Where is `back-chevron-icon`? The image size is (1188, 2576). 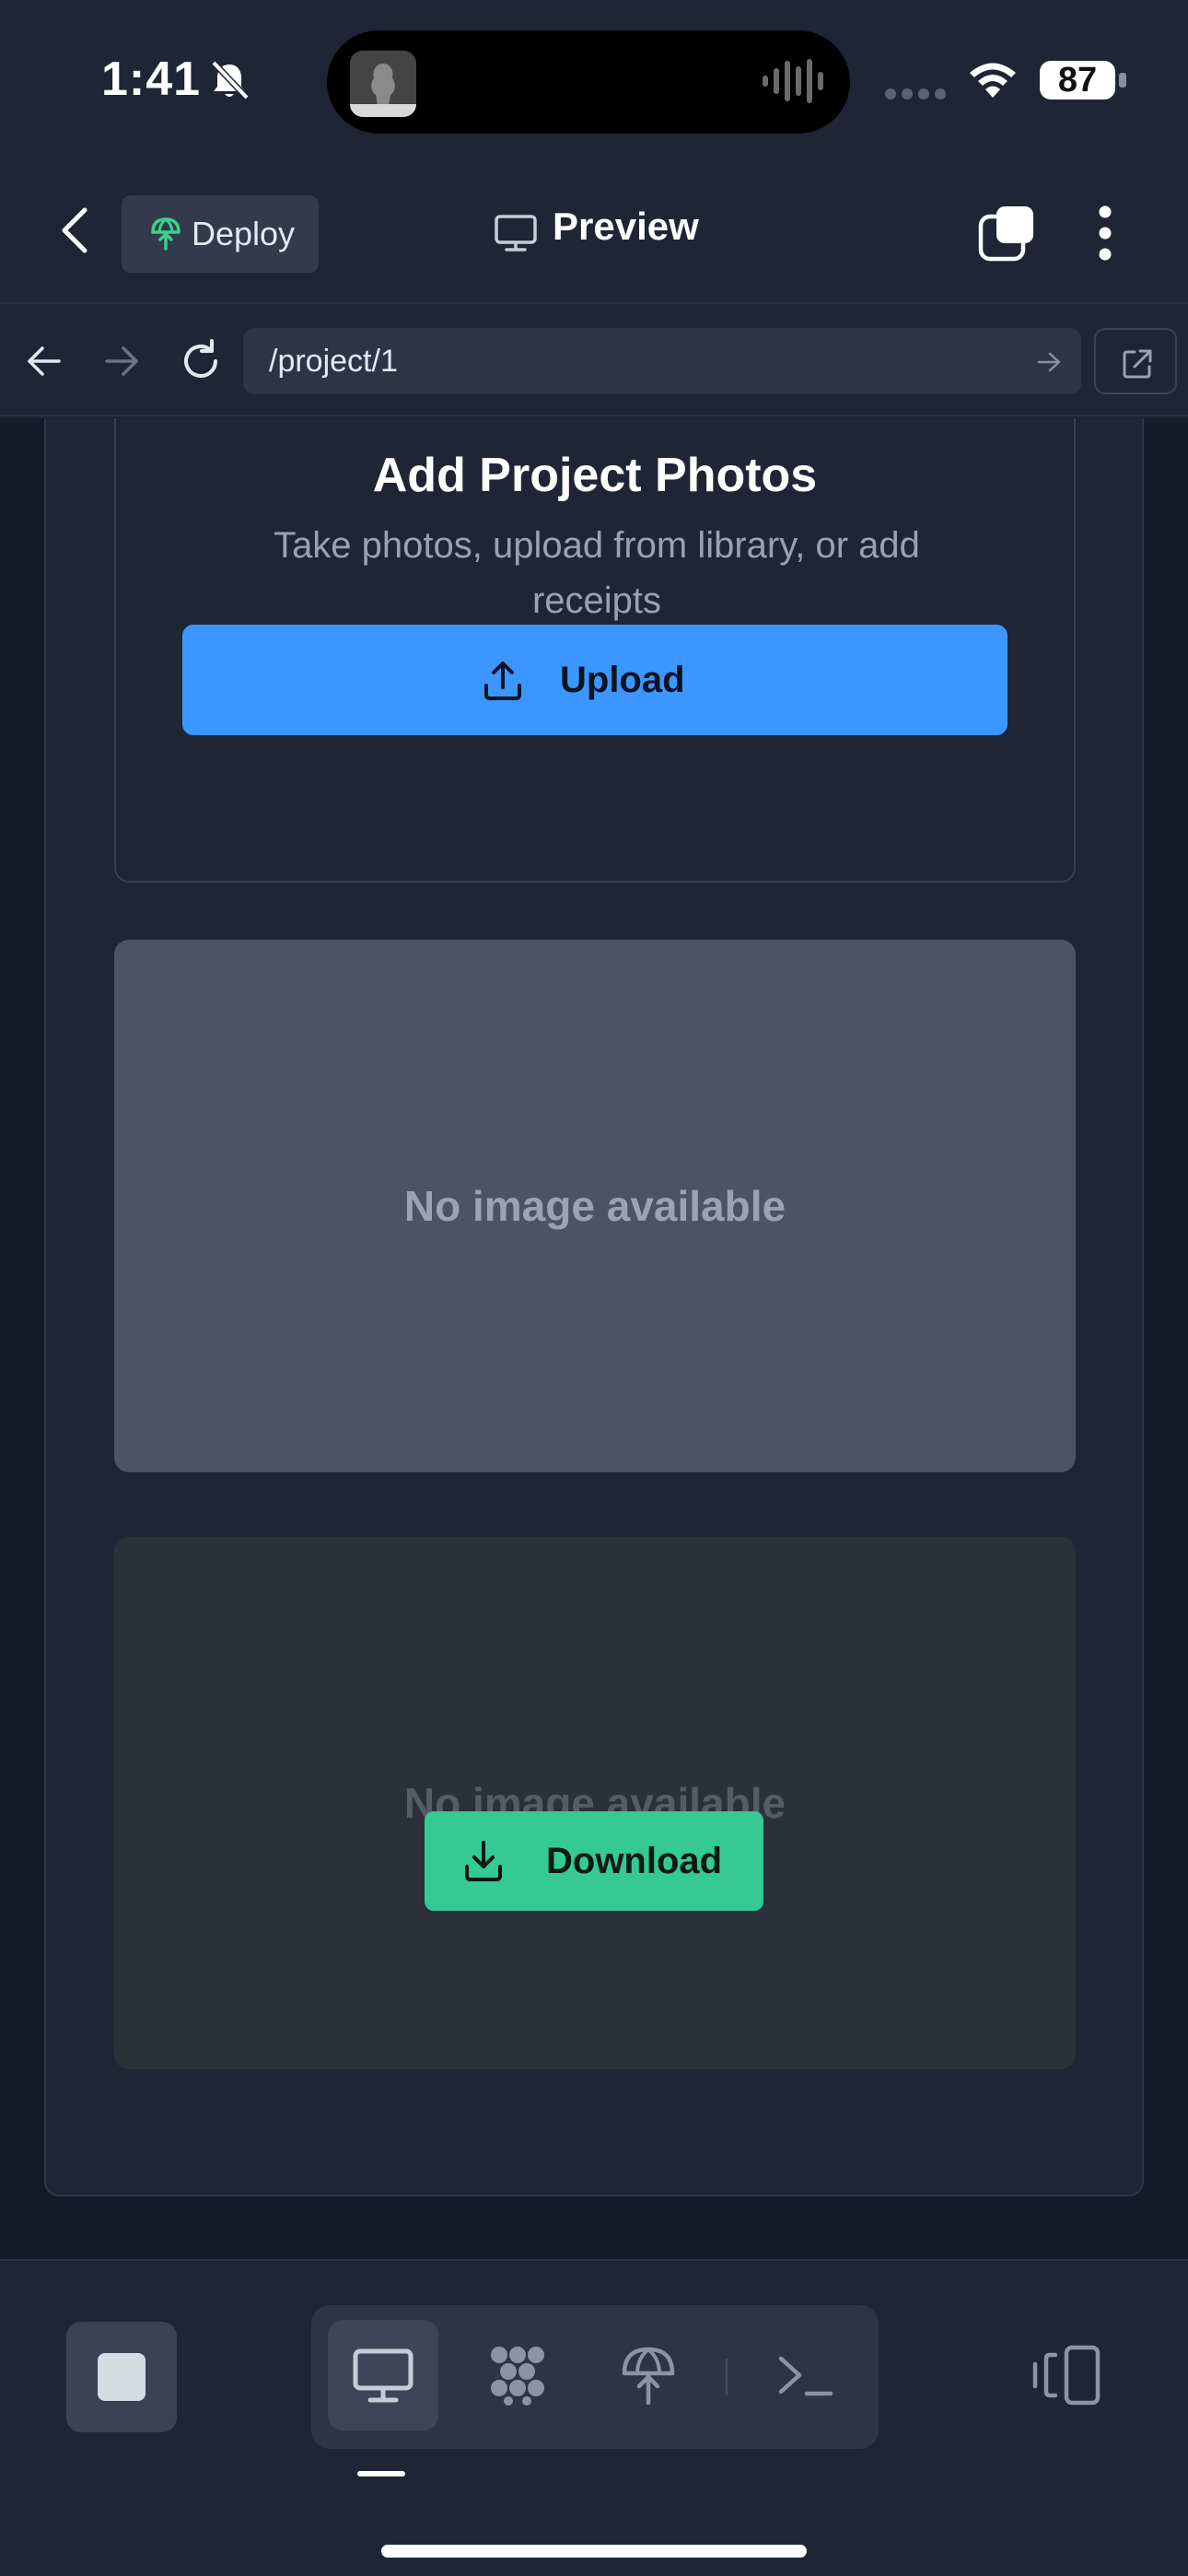
back-chevron-icon is located at coordinates (76, 230).